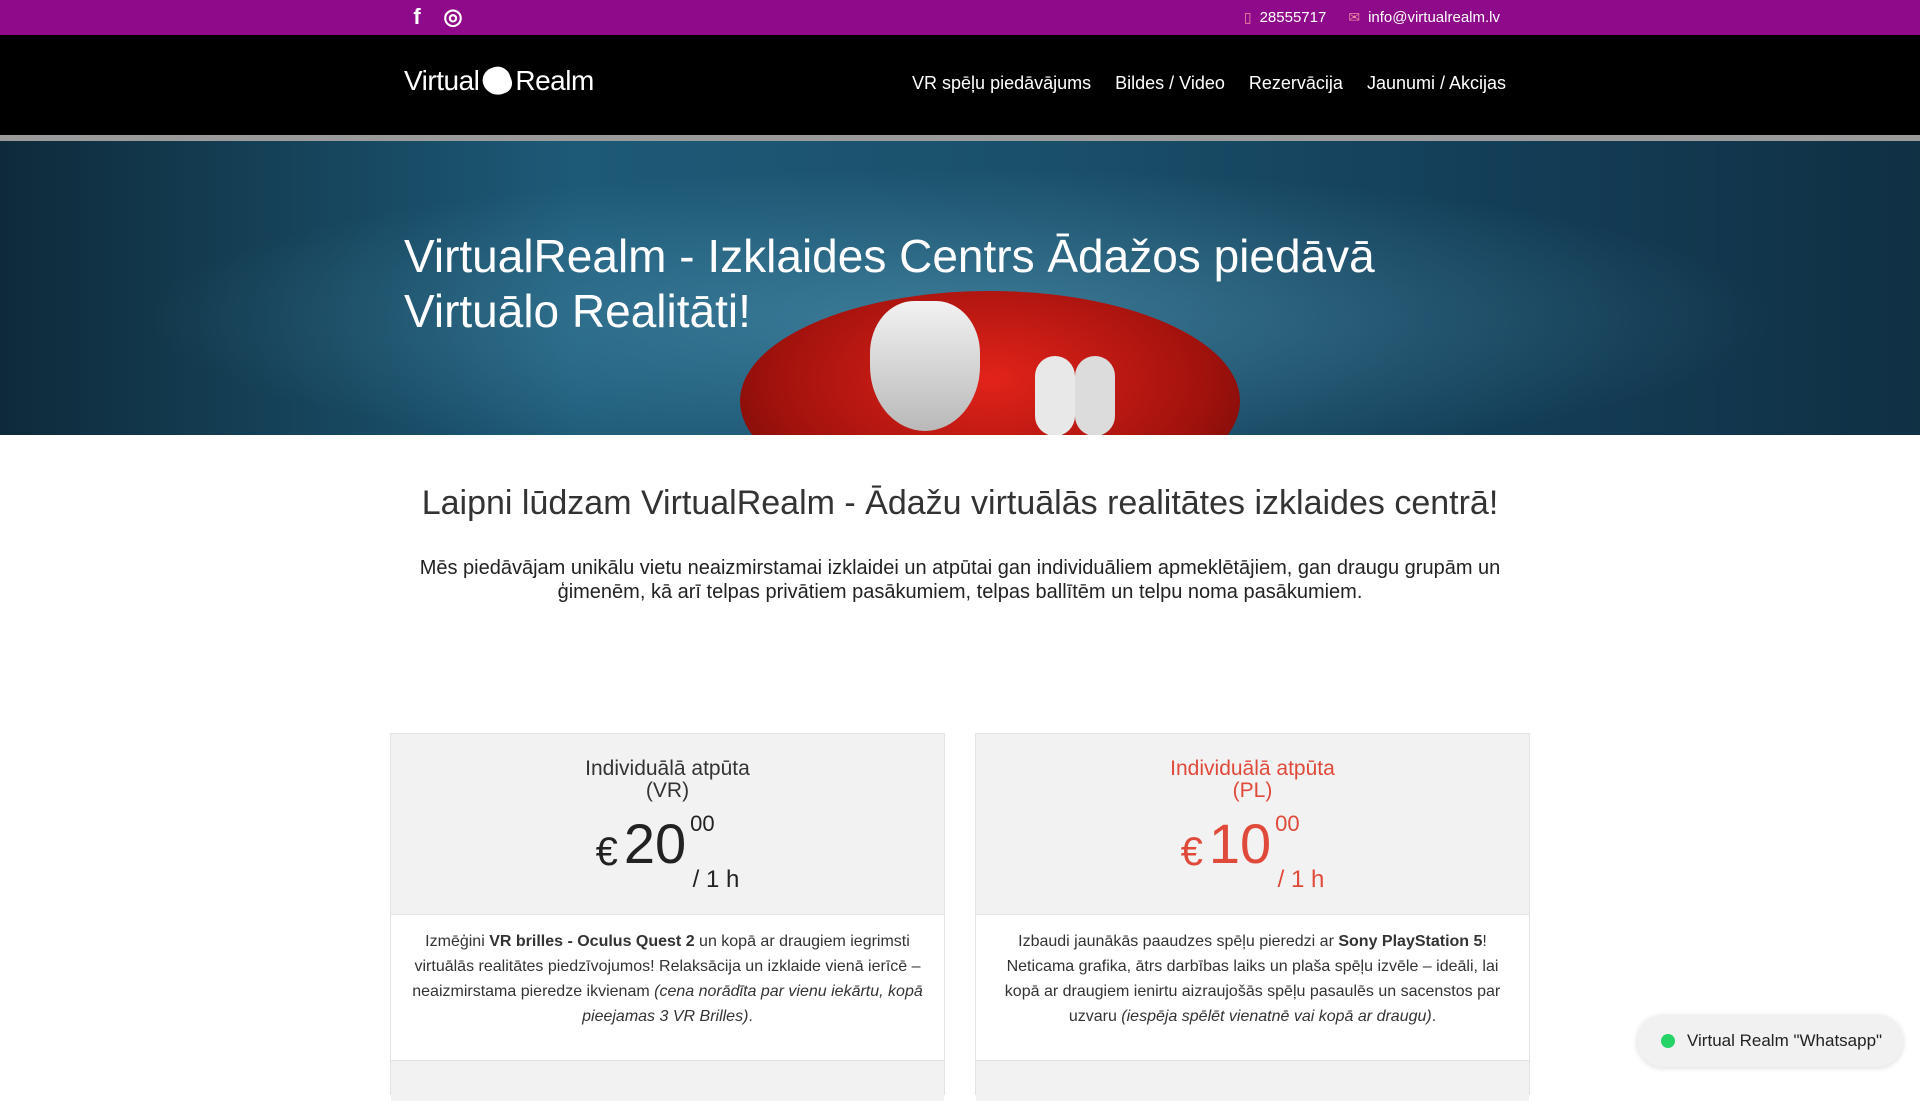 This screenshot has height=1101, width=1920. I want to click on price-amount: 10, so click(1240, 843).